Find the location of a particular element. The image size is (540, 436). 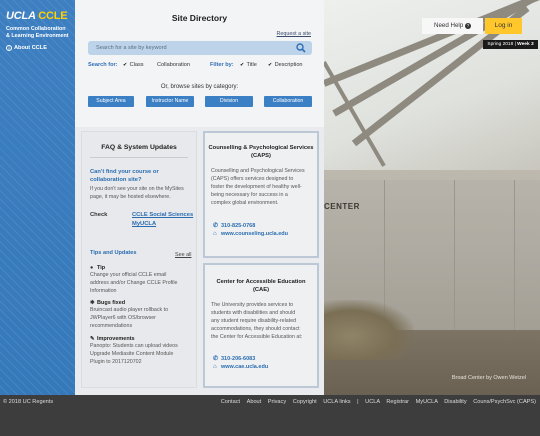

category-instructor-name-button: Instructor Name is located at coordinates (170, 101).